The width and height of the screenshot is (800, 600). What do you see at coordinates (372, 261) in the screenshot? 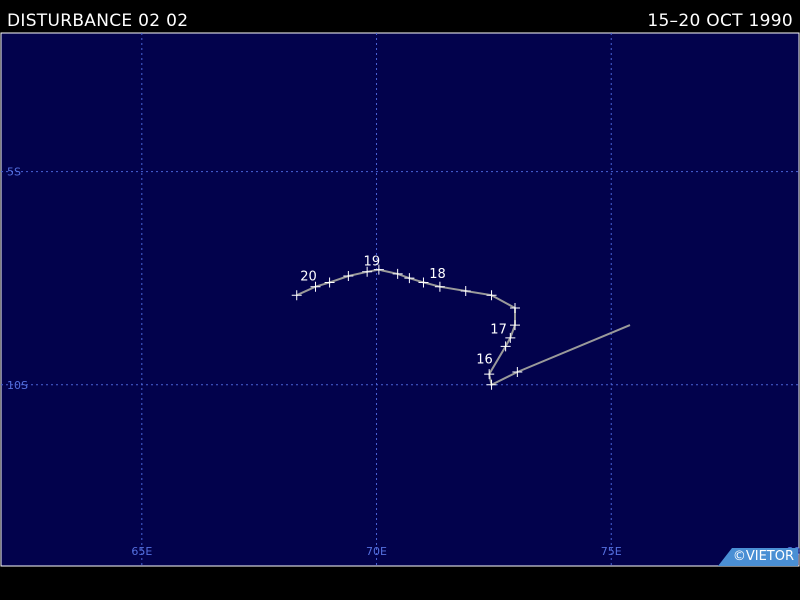
I see `day-label: 19` at bounding box center [372, 261].